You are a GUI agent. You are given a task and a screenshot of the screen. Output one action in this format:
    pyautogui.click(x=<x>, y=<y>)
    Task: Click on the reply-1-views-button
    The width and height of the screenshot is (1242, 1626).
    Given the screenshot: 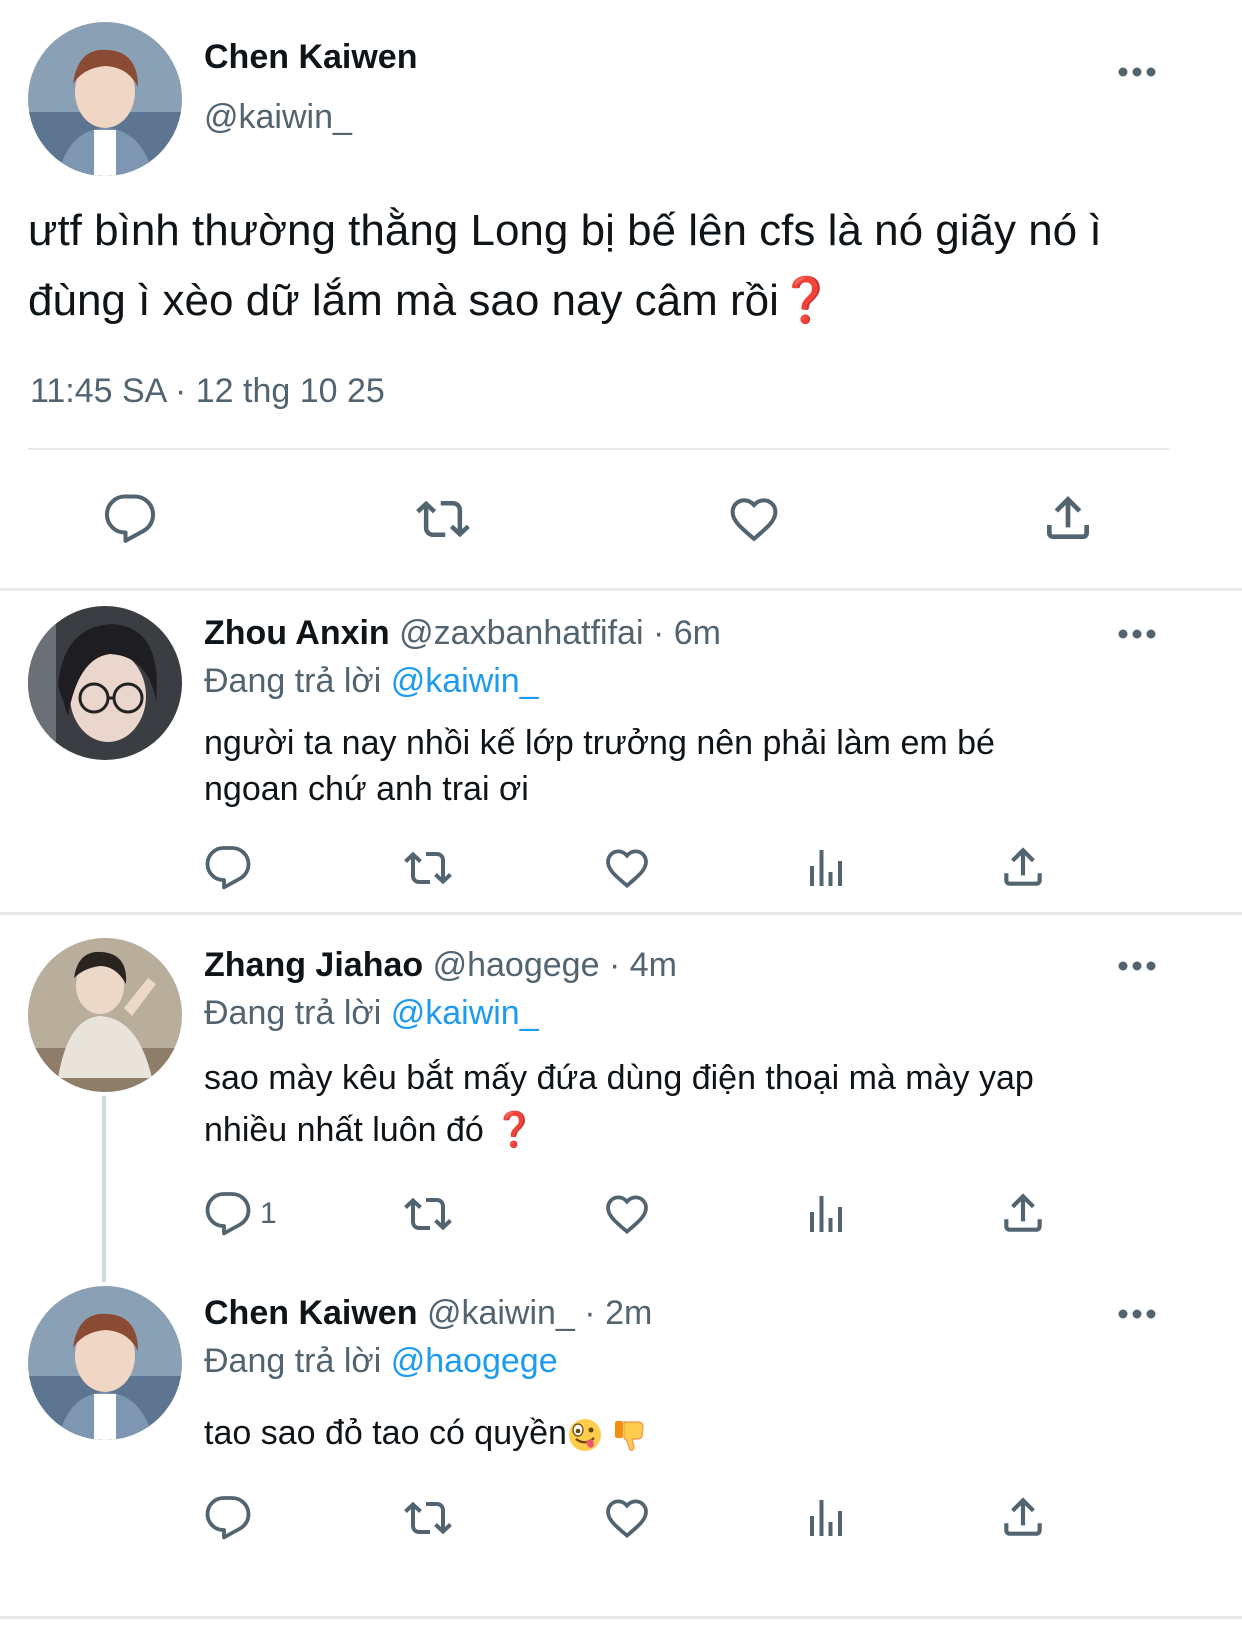 What is the action you would take?
    pyautogui.click(x=826, y=868)
    